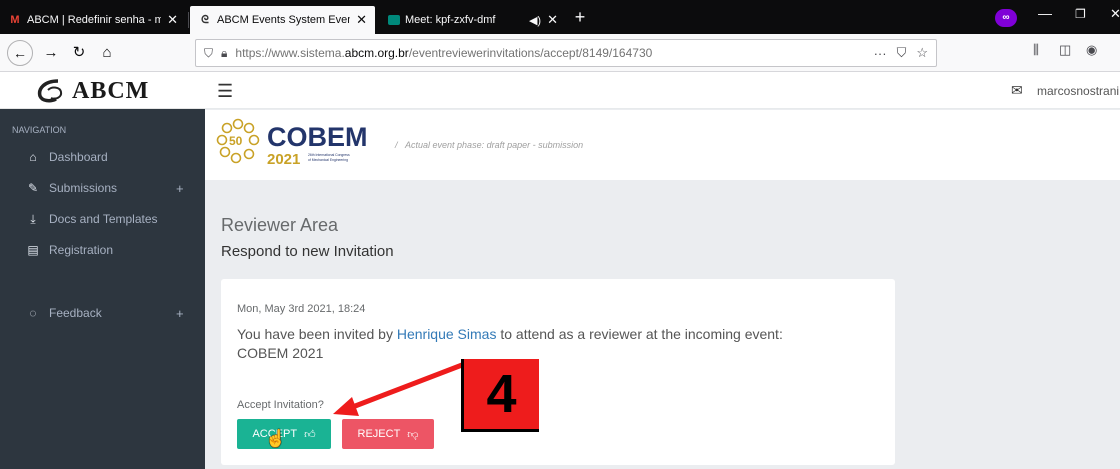  Describe the element at coordinates (1017, 90) in the screenshot. I see `envelope-icon: ✉` at that location.